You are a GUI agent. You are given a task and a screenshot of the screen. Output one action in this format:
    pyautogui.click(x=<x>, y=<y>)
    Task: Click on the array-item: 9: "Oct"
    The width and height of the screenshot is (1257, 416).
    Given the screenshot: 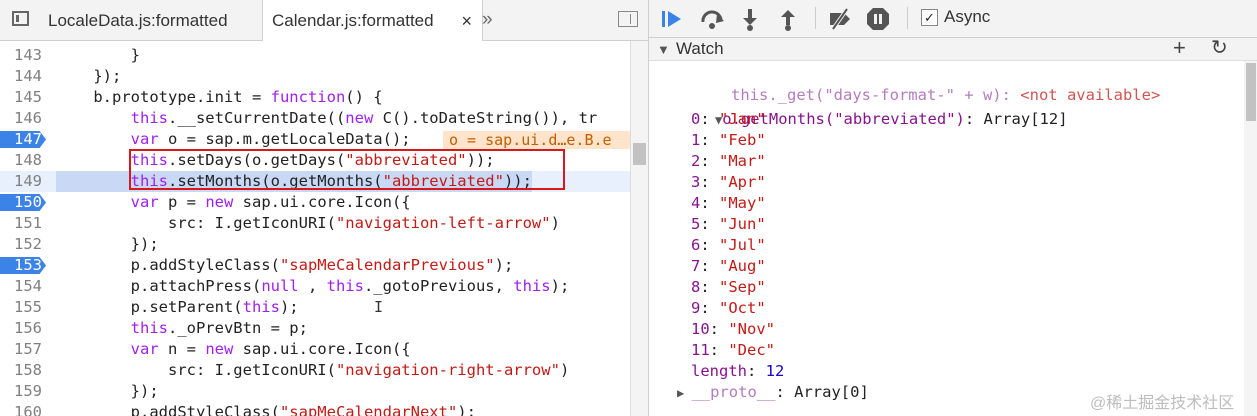 What is the action you would take?
    pyautogui.click(x=728, y=308)
    